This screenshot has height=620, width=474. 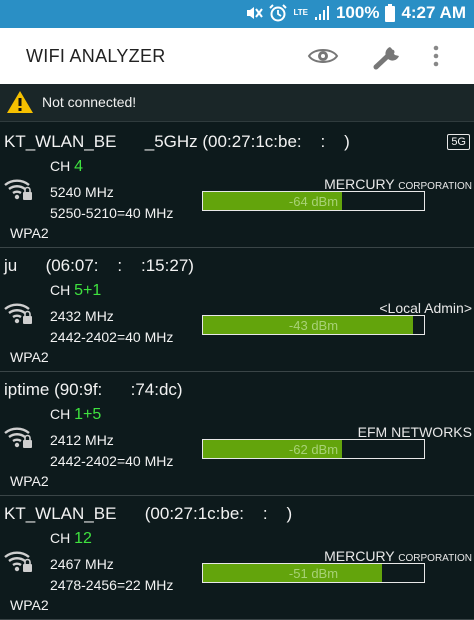 I want to click on ap-frequency: 5240 MHz, so click(x=82, y=192).